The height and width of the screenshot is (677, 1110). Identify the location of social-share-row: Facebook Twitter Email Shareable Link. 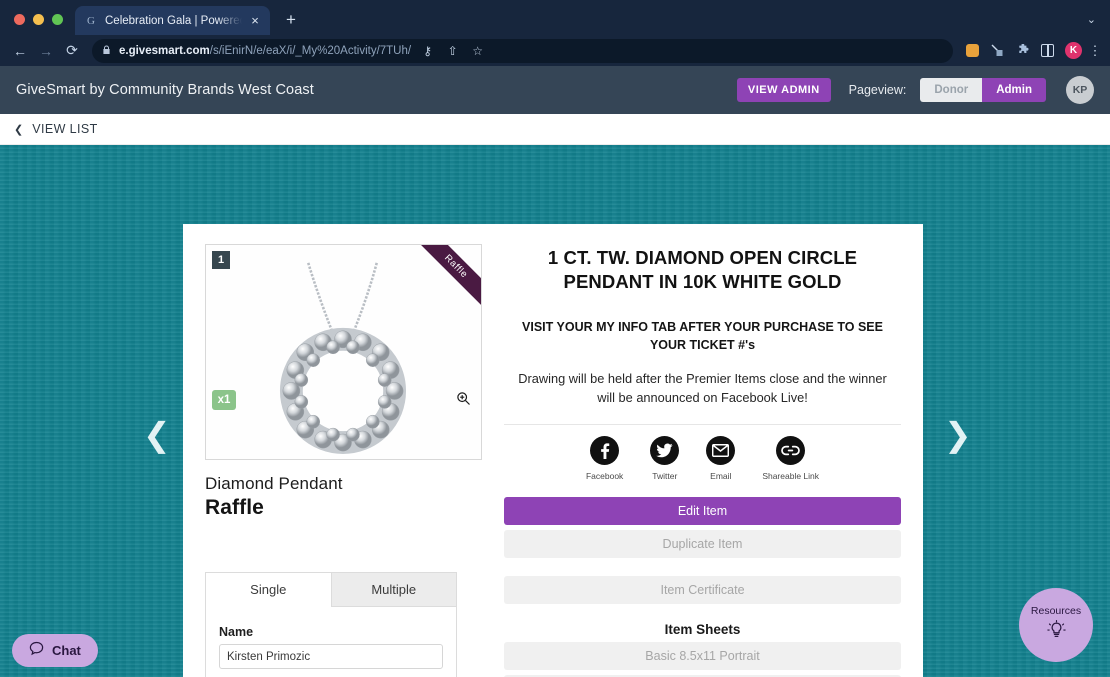
(702, 453).